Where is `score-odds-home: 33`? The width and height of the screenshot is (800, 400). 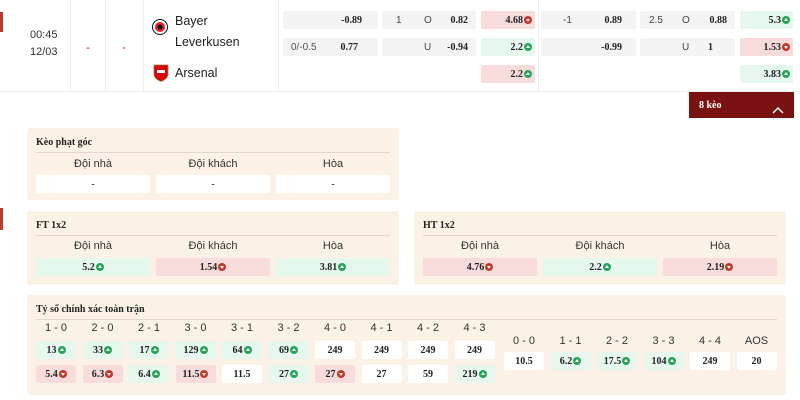
score-odds-home: 33 is located at coordinates (102, 350).